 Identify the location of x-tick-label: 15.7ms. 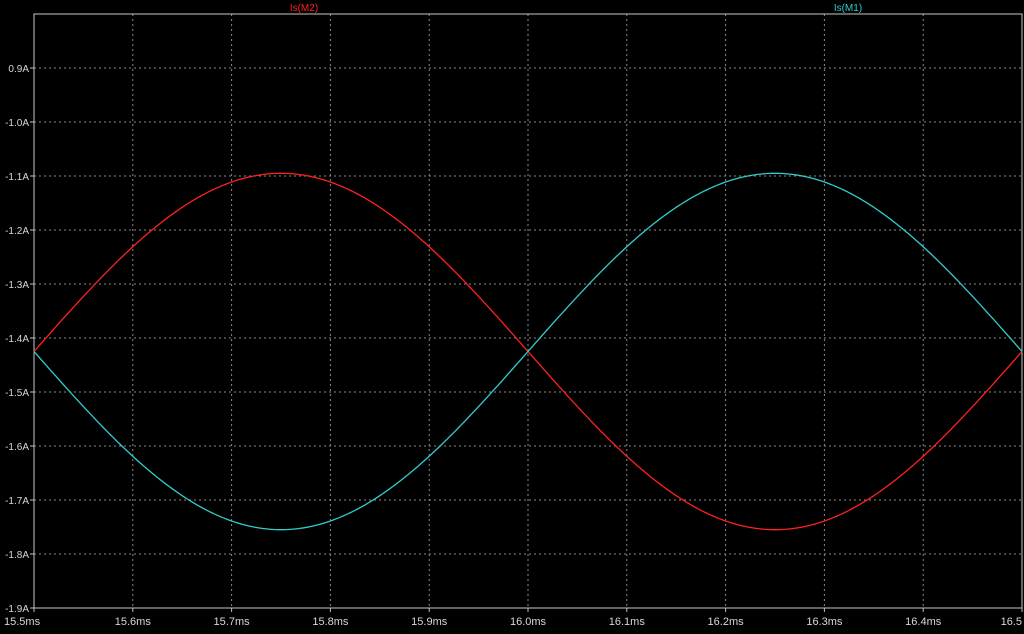
(232, 622).